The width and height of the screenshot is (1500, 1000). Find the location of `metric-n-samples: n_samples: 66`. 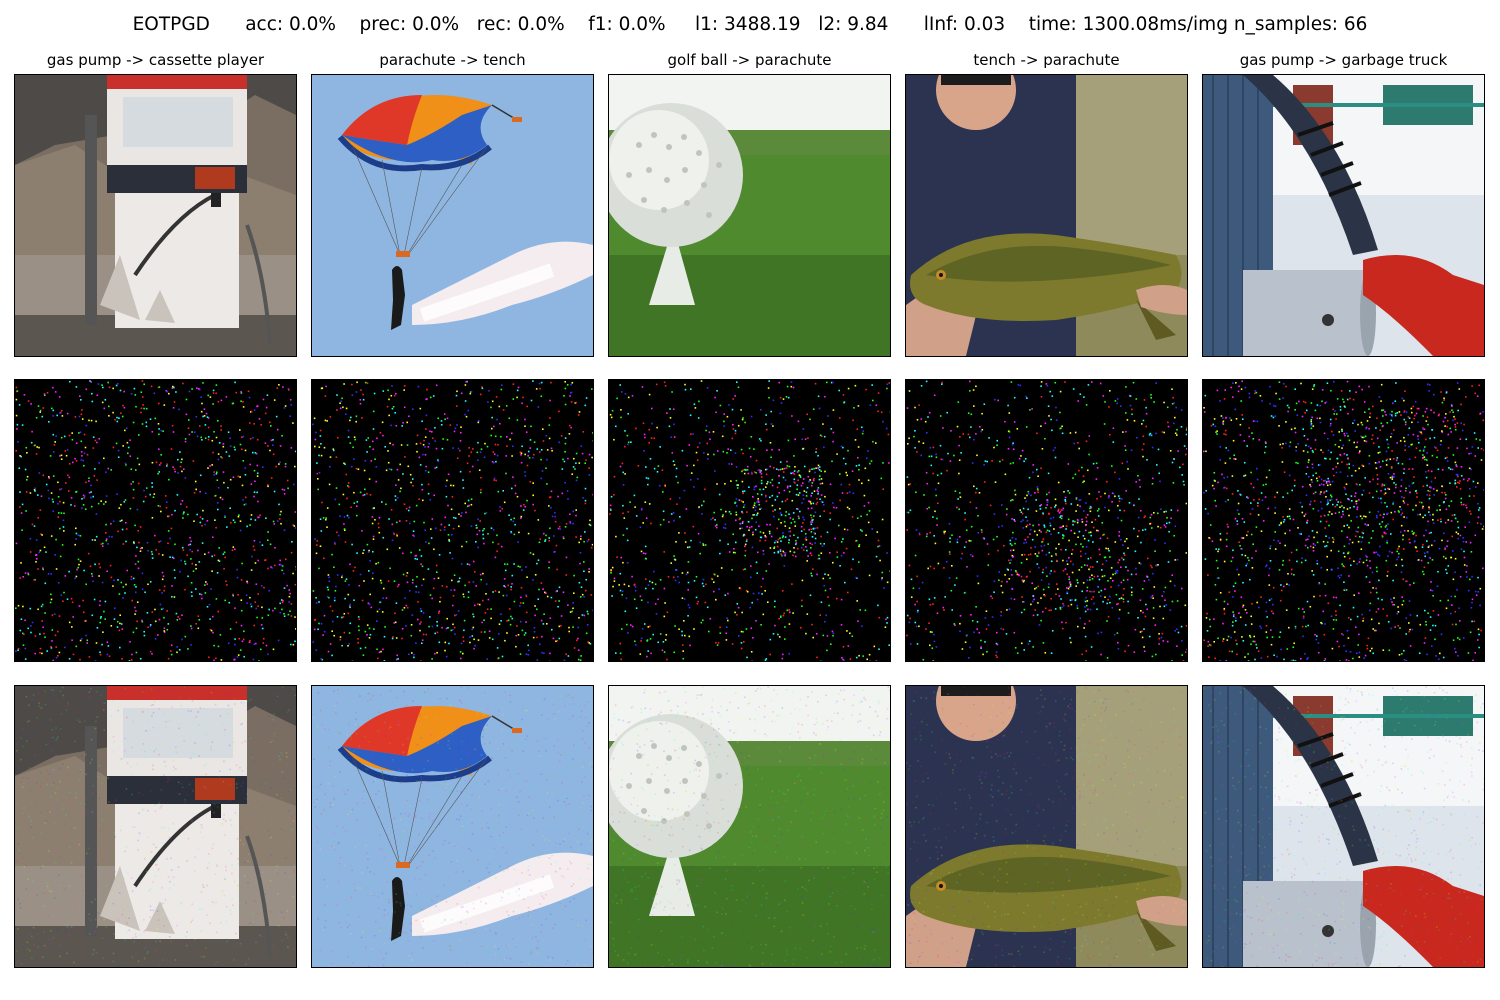

metric-n-samples: n_samples: 66 is located at coordinates (1300, 24).